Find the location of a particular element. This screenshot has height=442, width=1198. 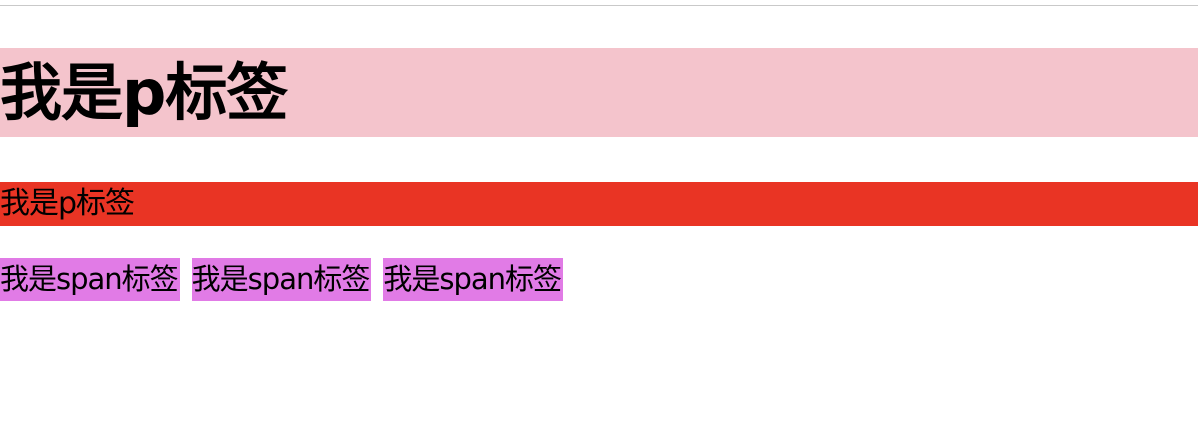

top-divider is located at coordinates (599, 5).